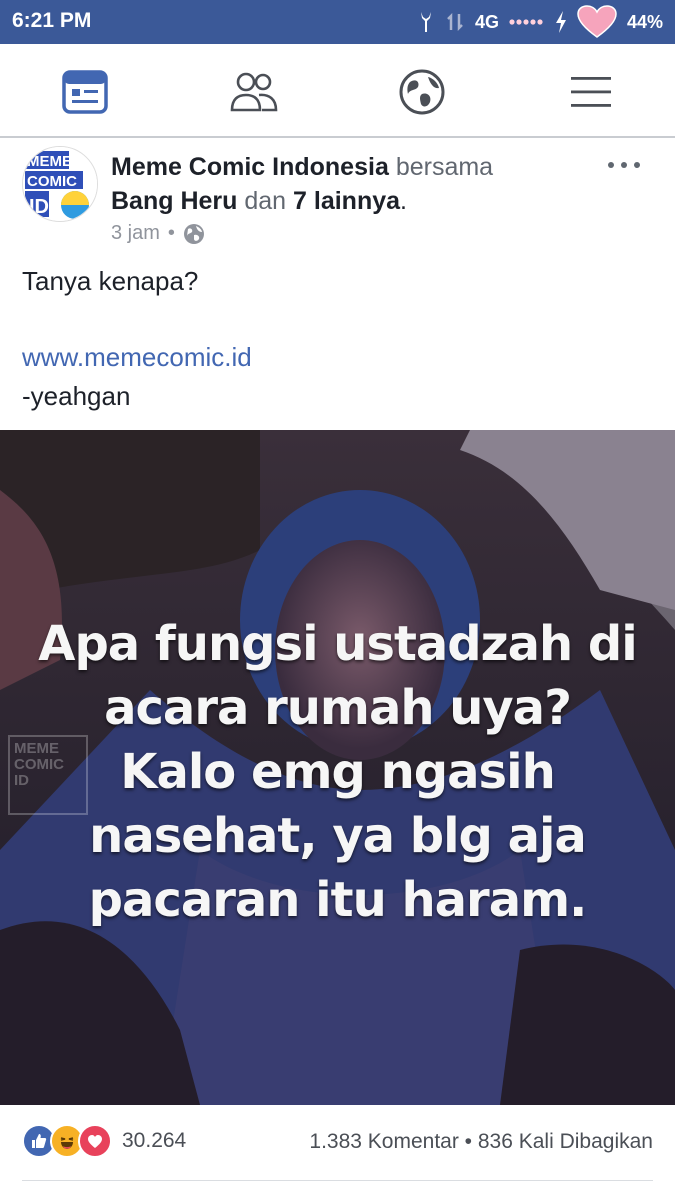 Image resolution: width=675 pixels, height=1200 pixels. Describe the element at coordinates (338, 836) in the screenshot. I see `caption-line-4: nasehat, ya blg aja` at that location.